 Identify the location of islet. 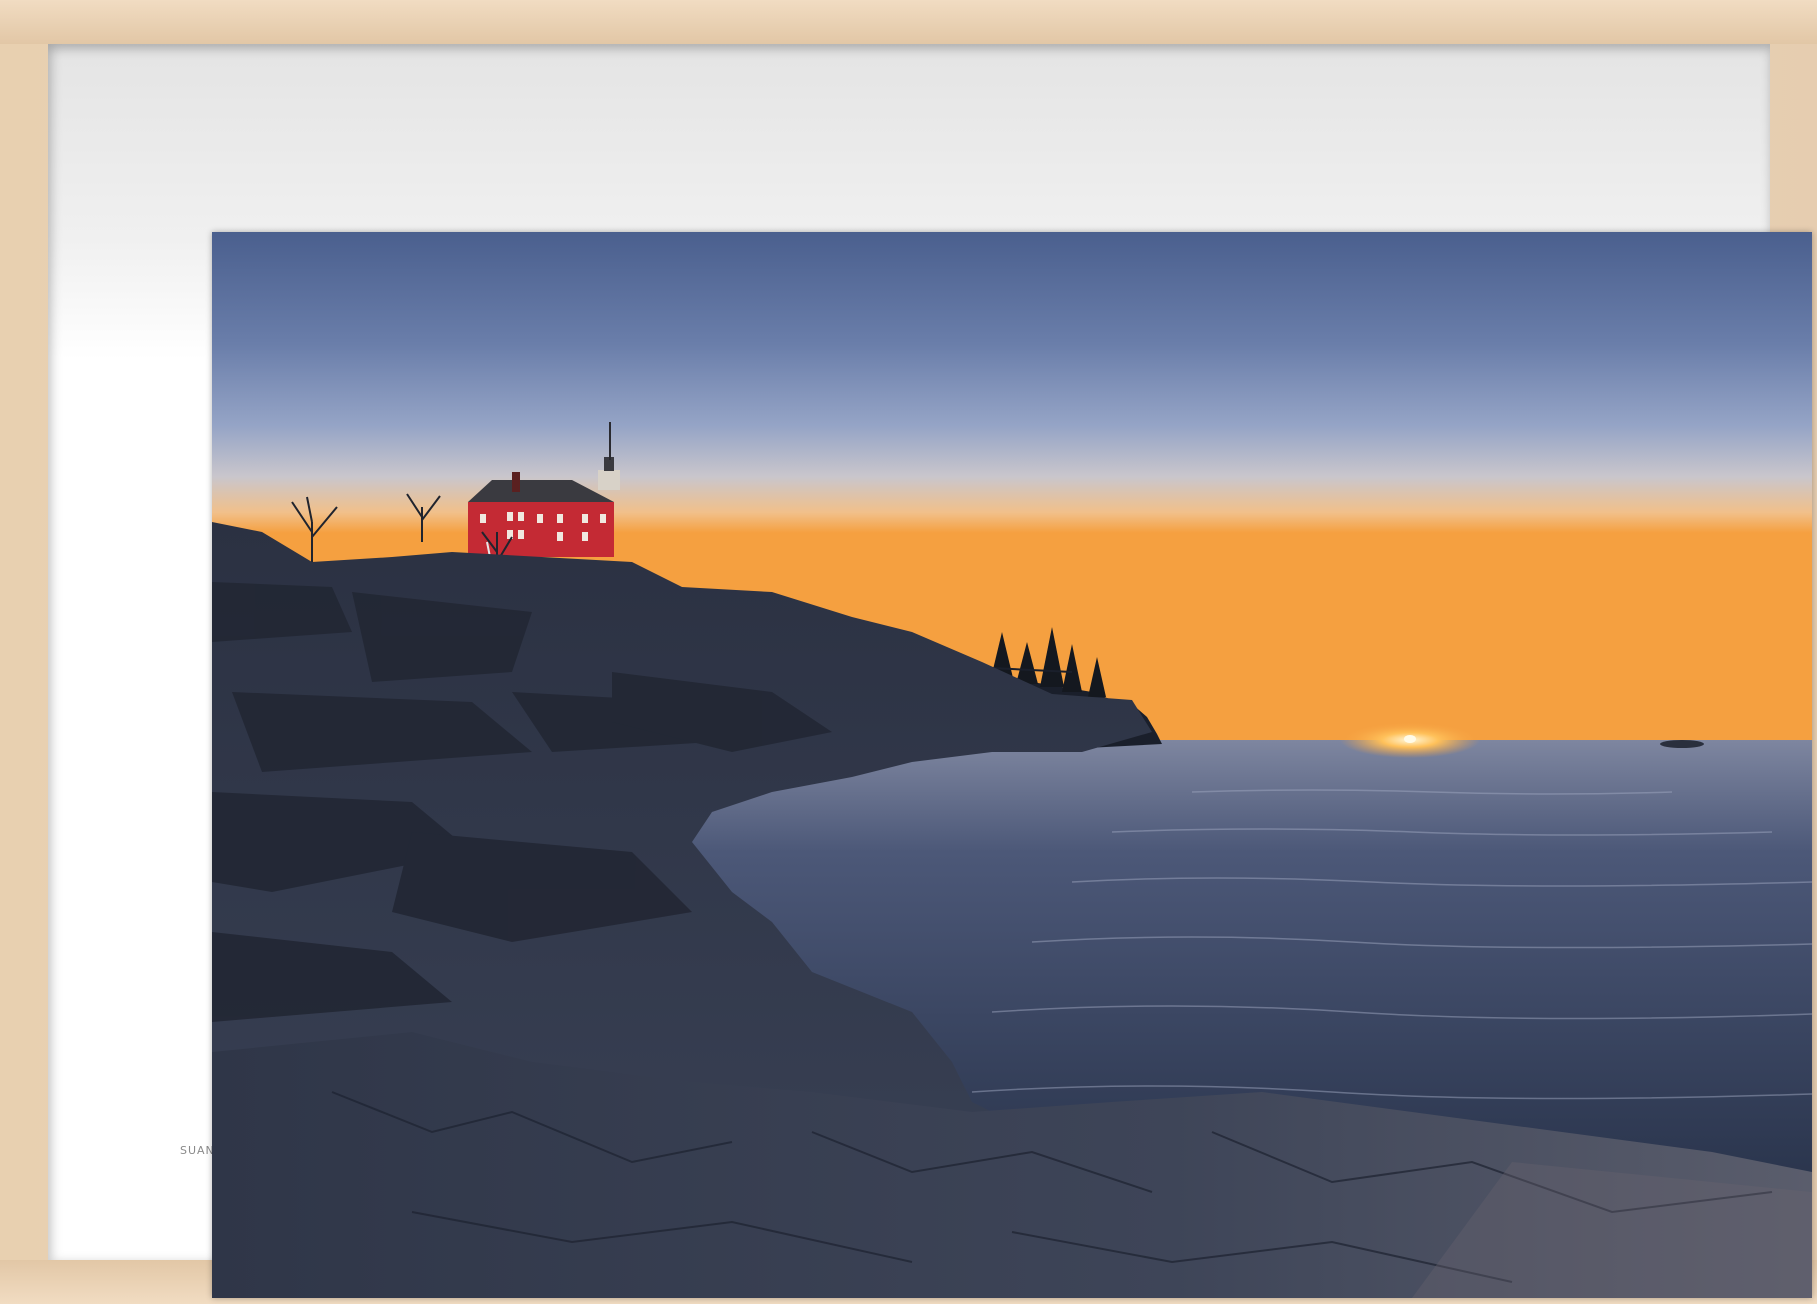
(1682, 744).